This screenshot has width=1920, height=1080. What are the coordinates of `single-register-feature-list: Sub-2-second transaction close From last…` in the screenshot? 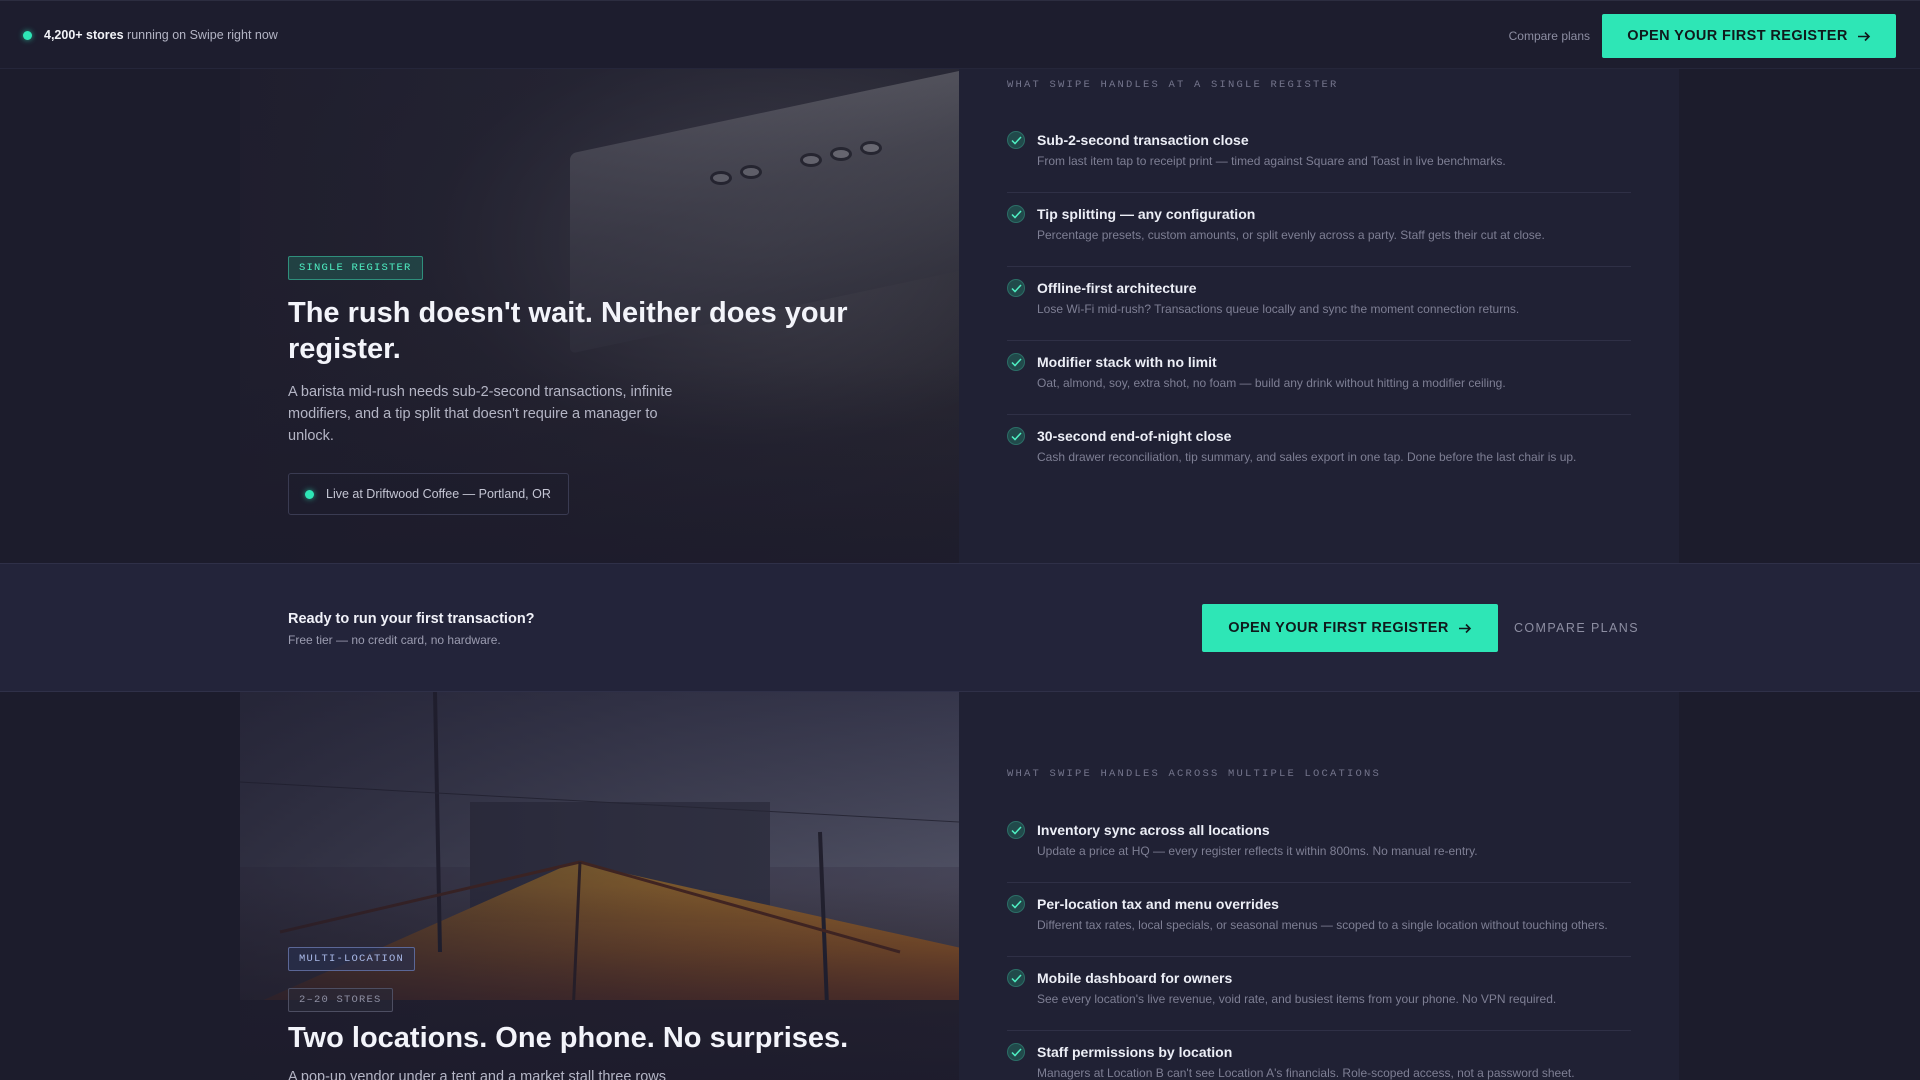 It's located at (1319, 304).